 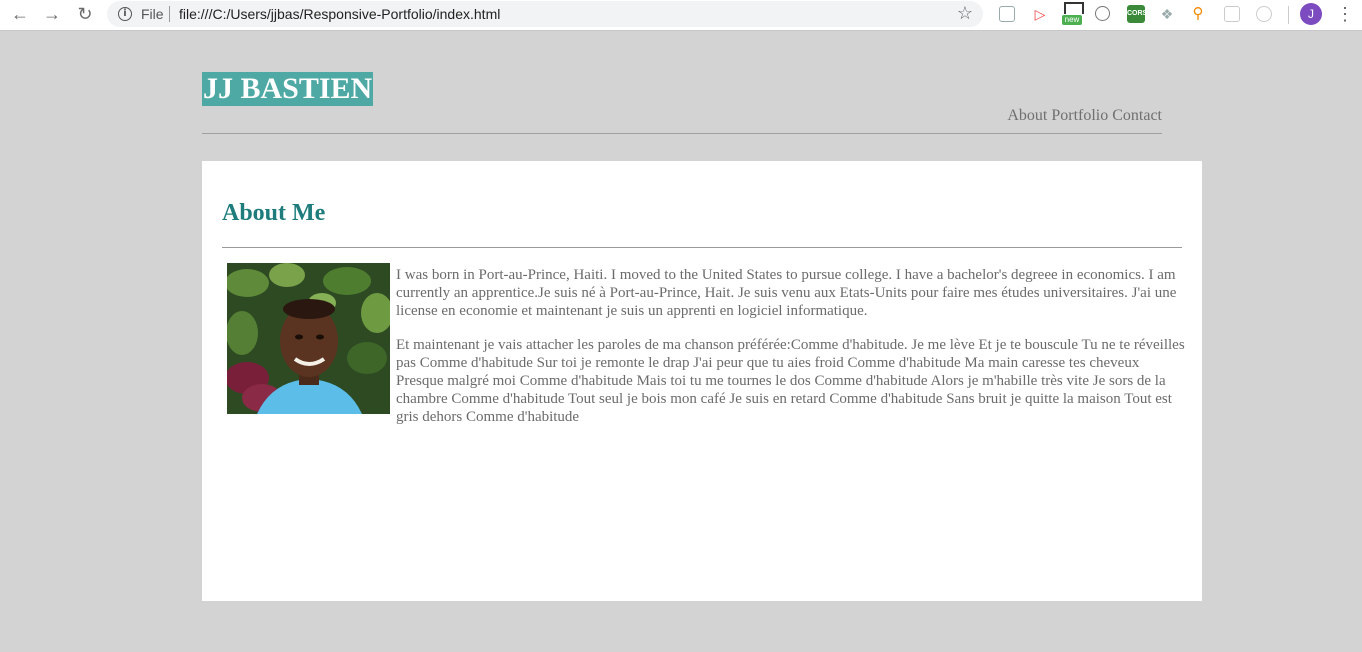 What do you see at coordinates (702, 247) in the screenshot?
I see `section-divider` at bounding box center [702, 247].